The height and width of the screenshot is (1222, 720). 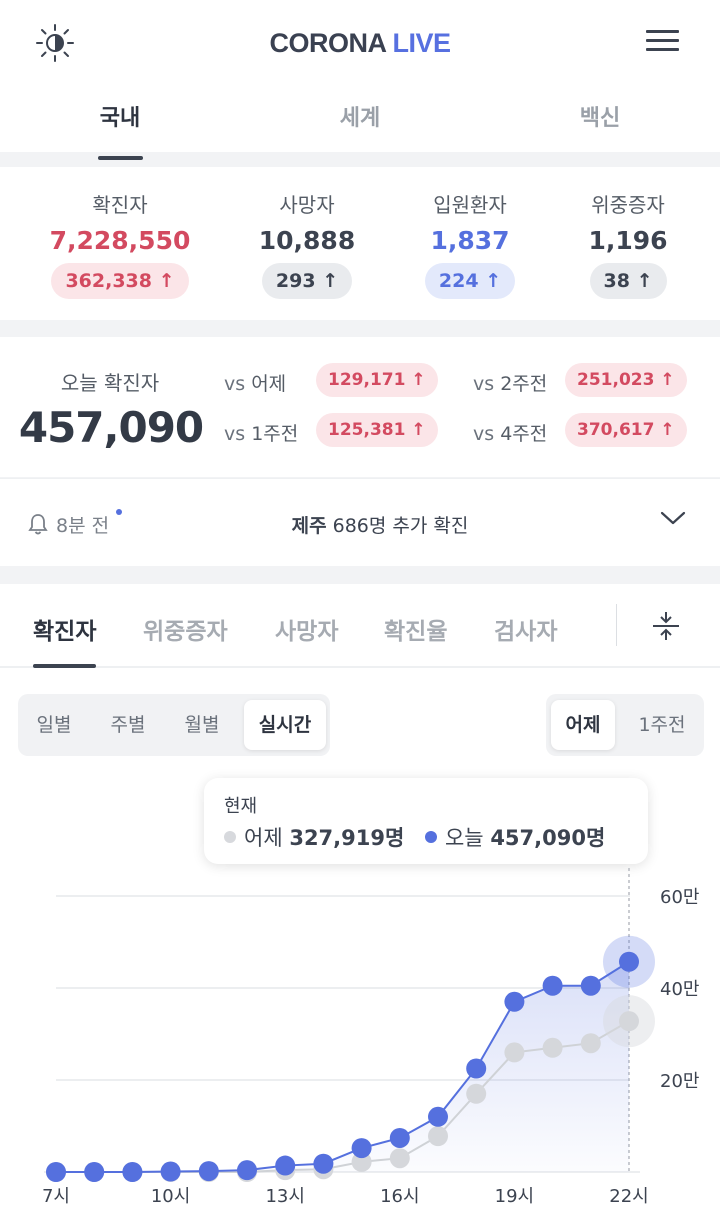 What do you see at coordinates (666, 626) in the screenshot?
I see `collapse-toggle-icon` at bounding box center [666, 626].